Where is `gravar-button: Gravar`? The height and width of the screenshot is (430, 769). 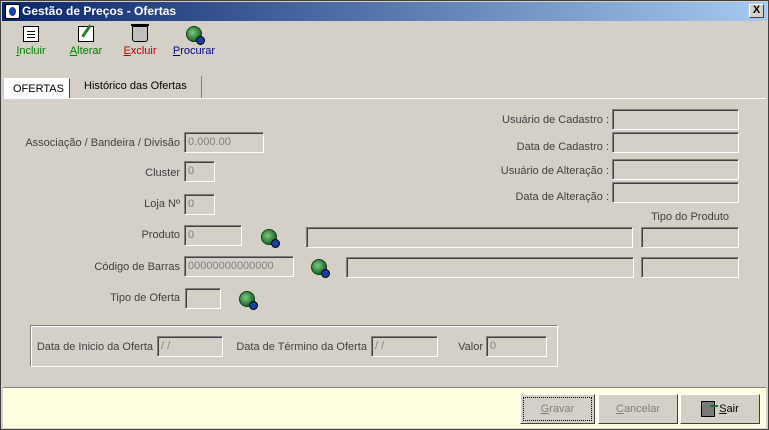
gravar-button: Gravar is located at coordinates (557, 409).